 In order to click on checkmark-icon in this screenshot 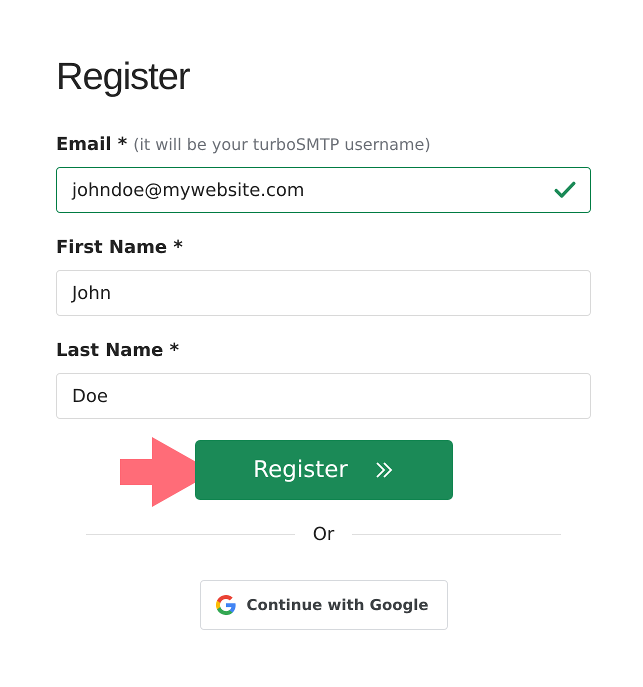, I will do `click(565, 190)`.